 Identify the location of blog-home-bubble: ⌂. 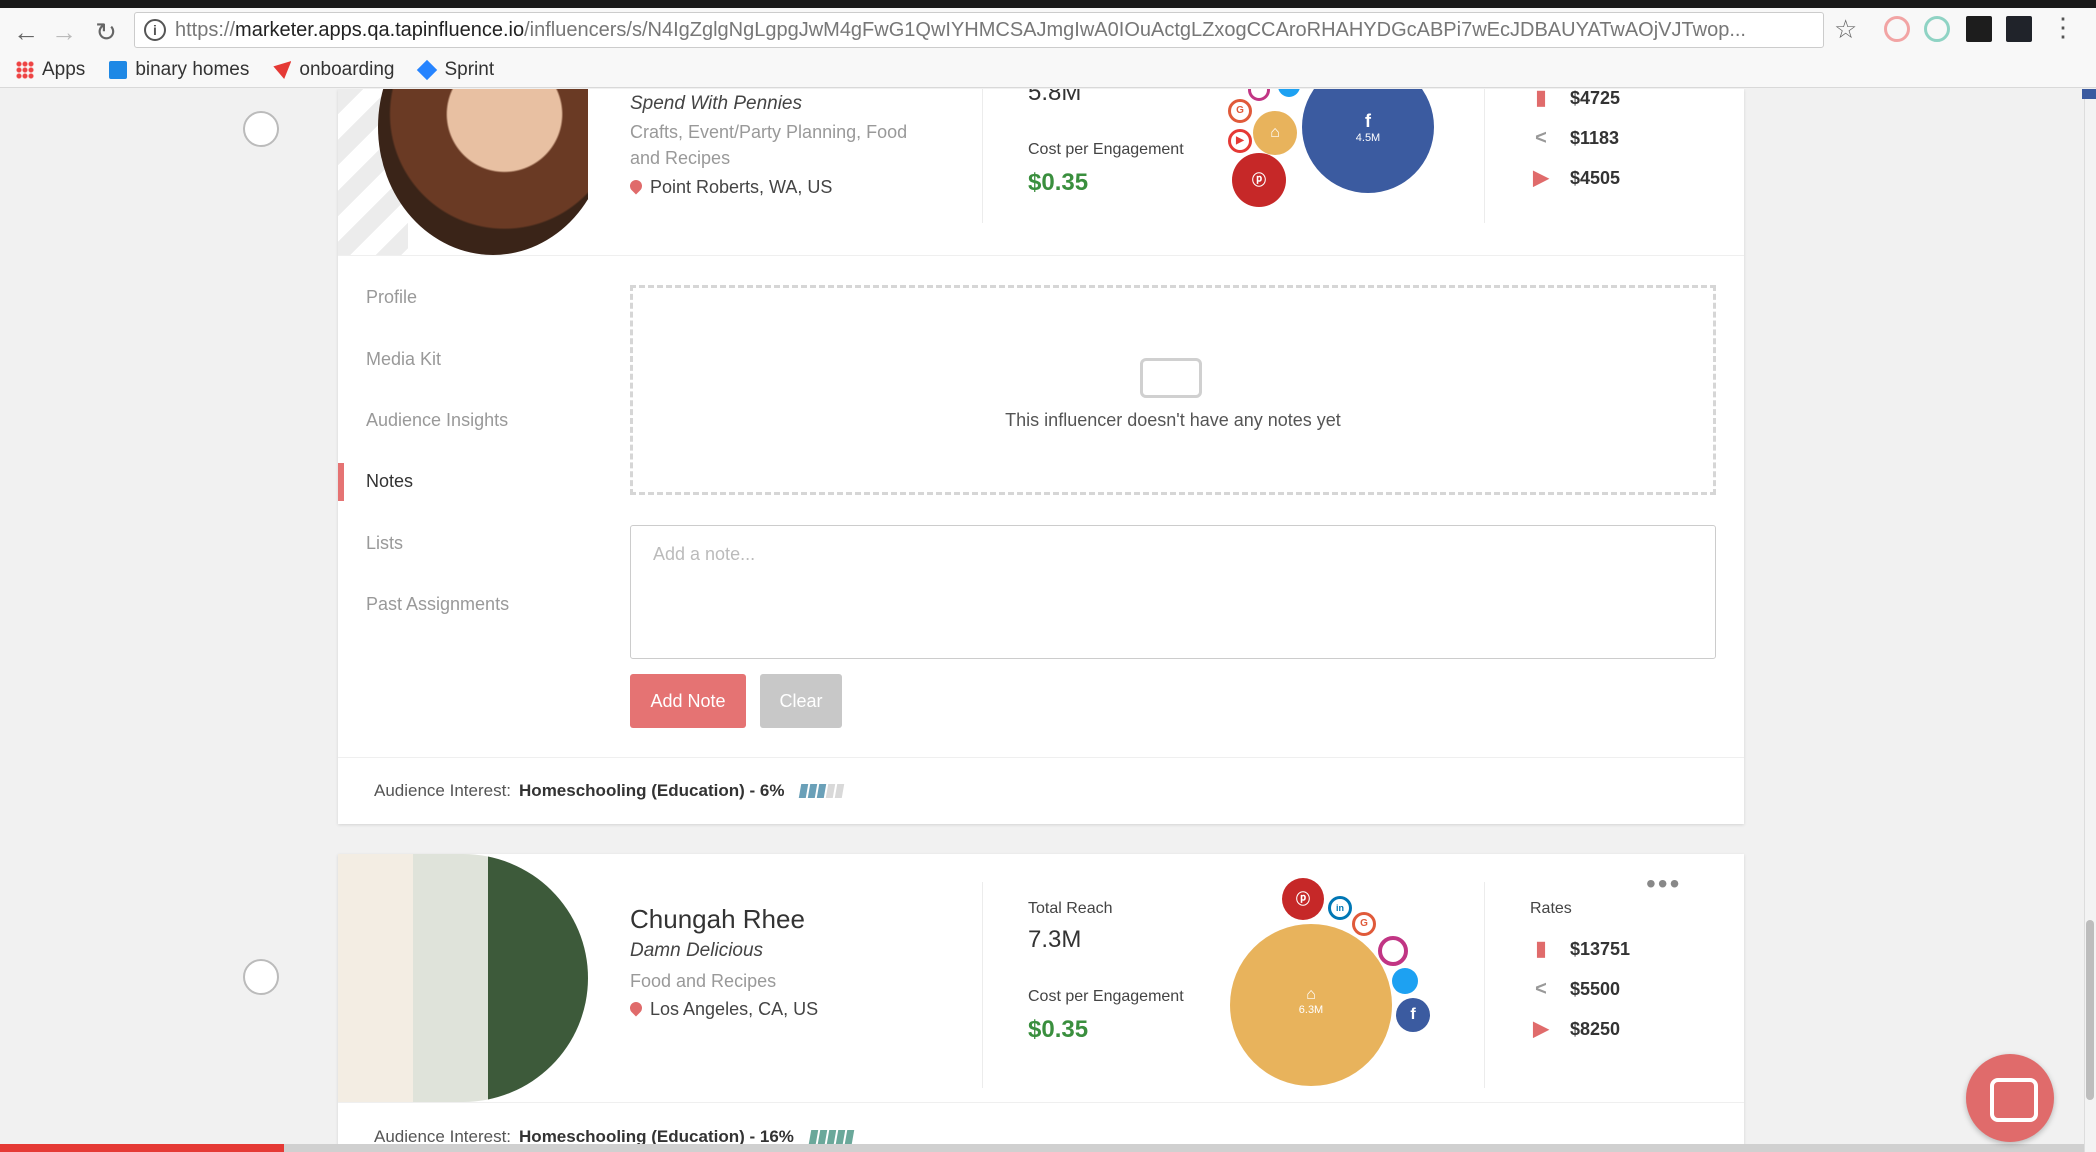
(1275, 133).